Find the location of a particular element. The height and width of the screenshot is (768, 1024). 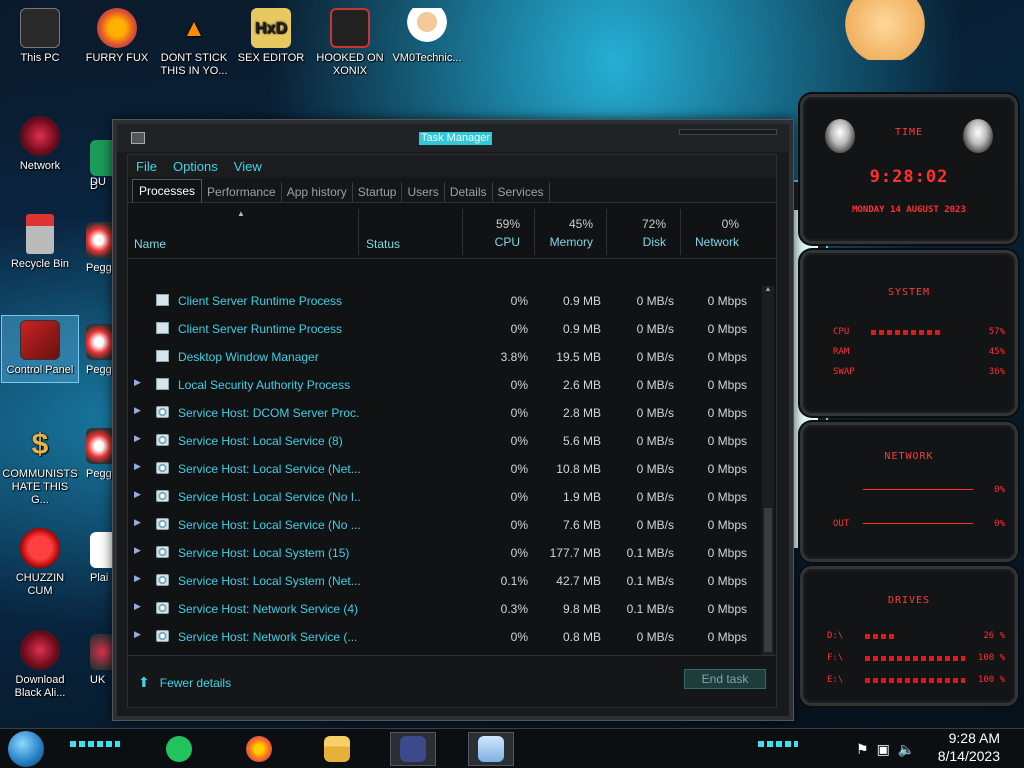

window-icon is located at coordinates (162, 300).